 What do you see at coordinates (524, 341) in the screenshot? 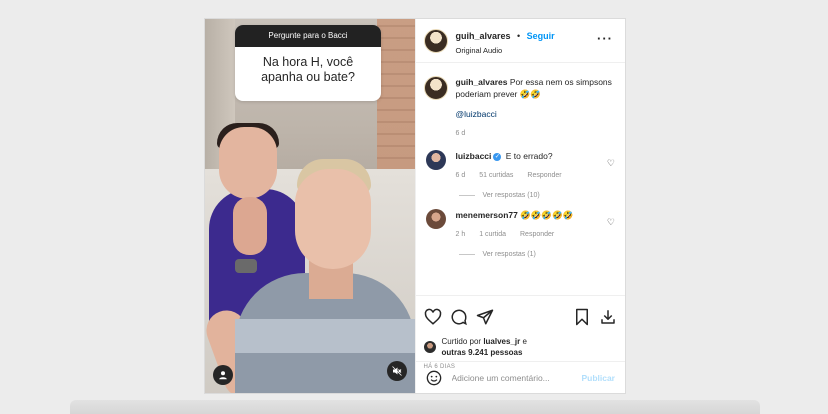
I see `liked-by-connector: e` at bounding box center [524, 341].